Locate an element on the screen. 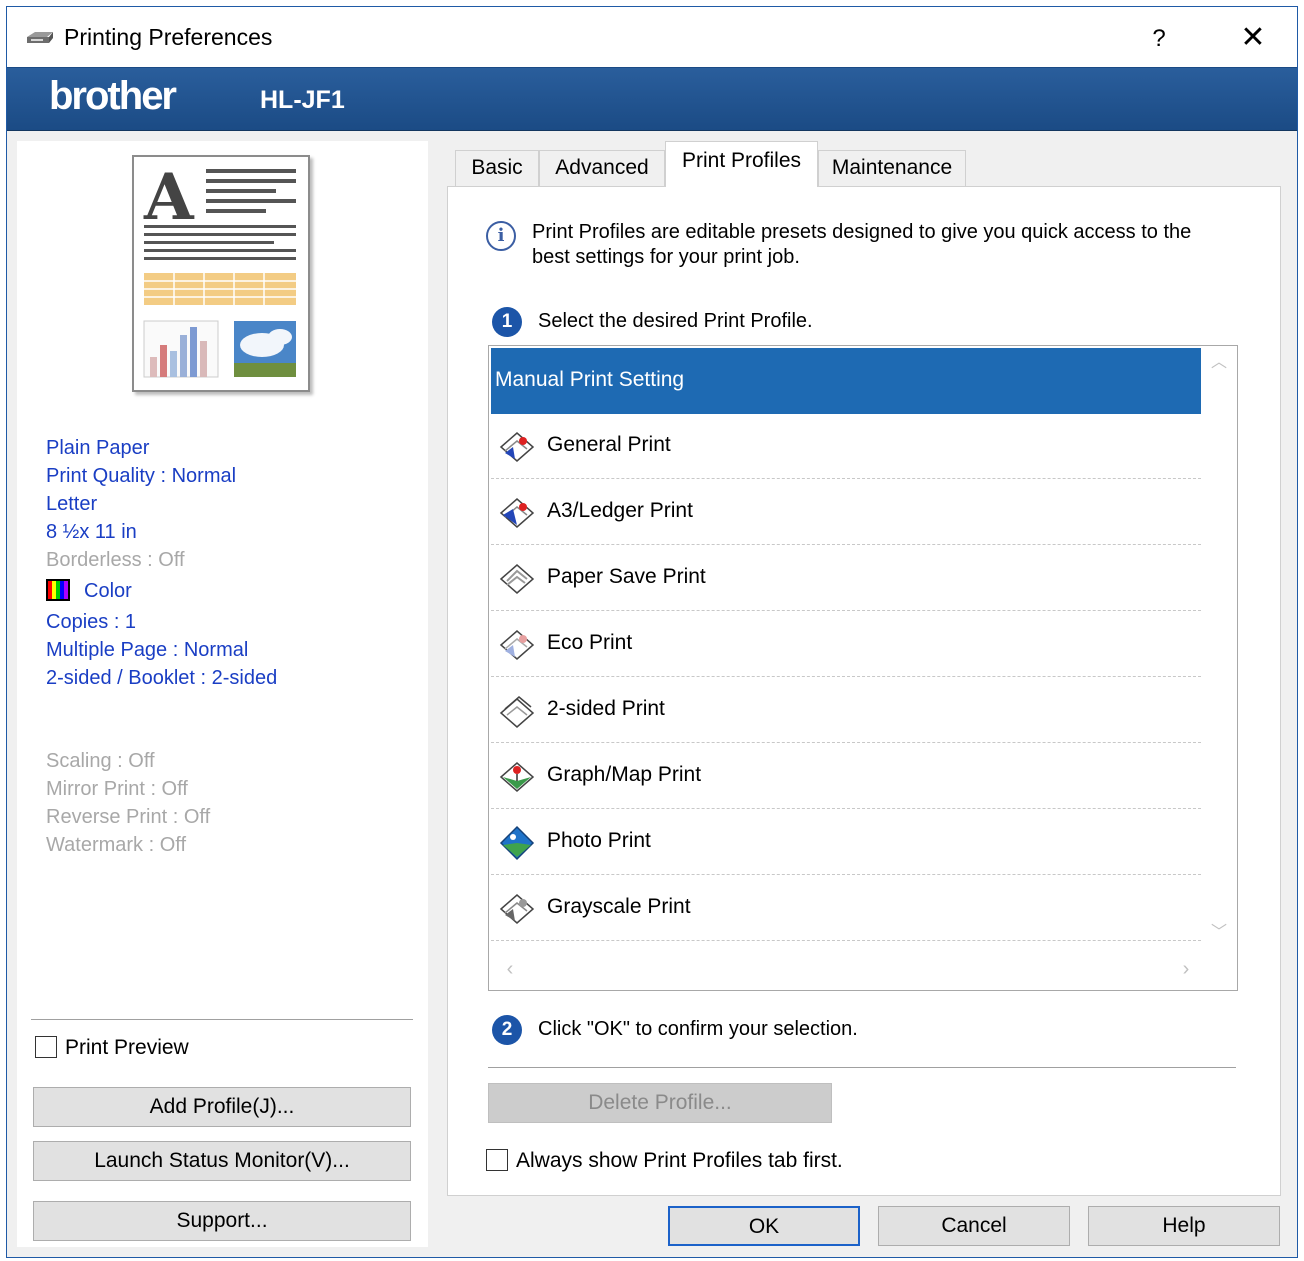  two-sided-print-icon is located at coordinates (517, 712).